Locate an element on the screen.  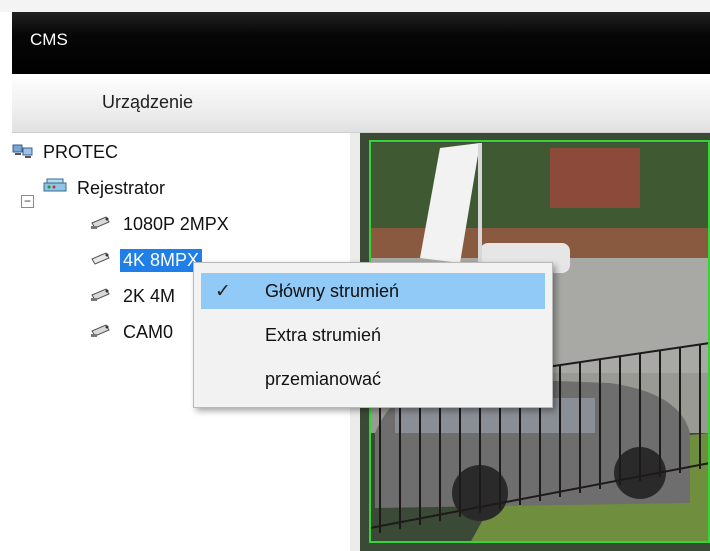
tree-camera-item: CAM0 is located at coordinates (132, 332).